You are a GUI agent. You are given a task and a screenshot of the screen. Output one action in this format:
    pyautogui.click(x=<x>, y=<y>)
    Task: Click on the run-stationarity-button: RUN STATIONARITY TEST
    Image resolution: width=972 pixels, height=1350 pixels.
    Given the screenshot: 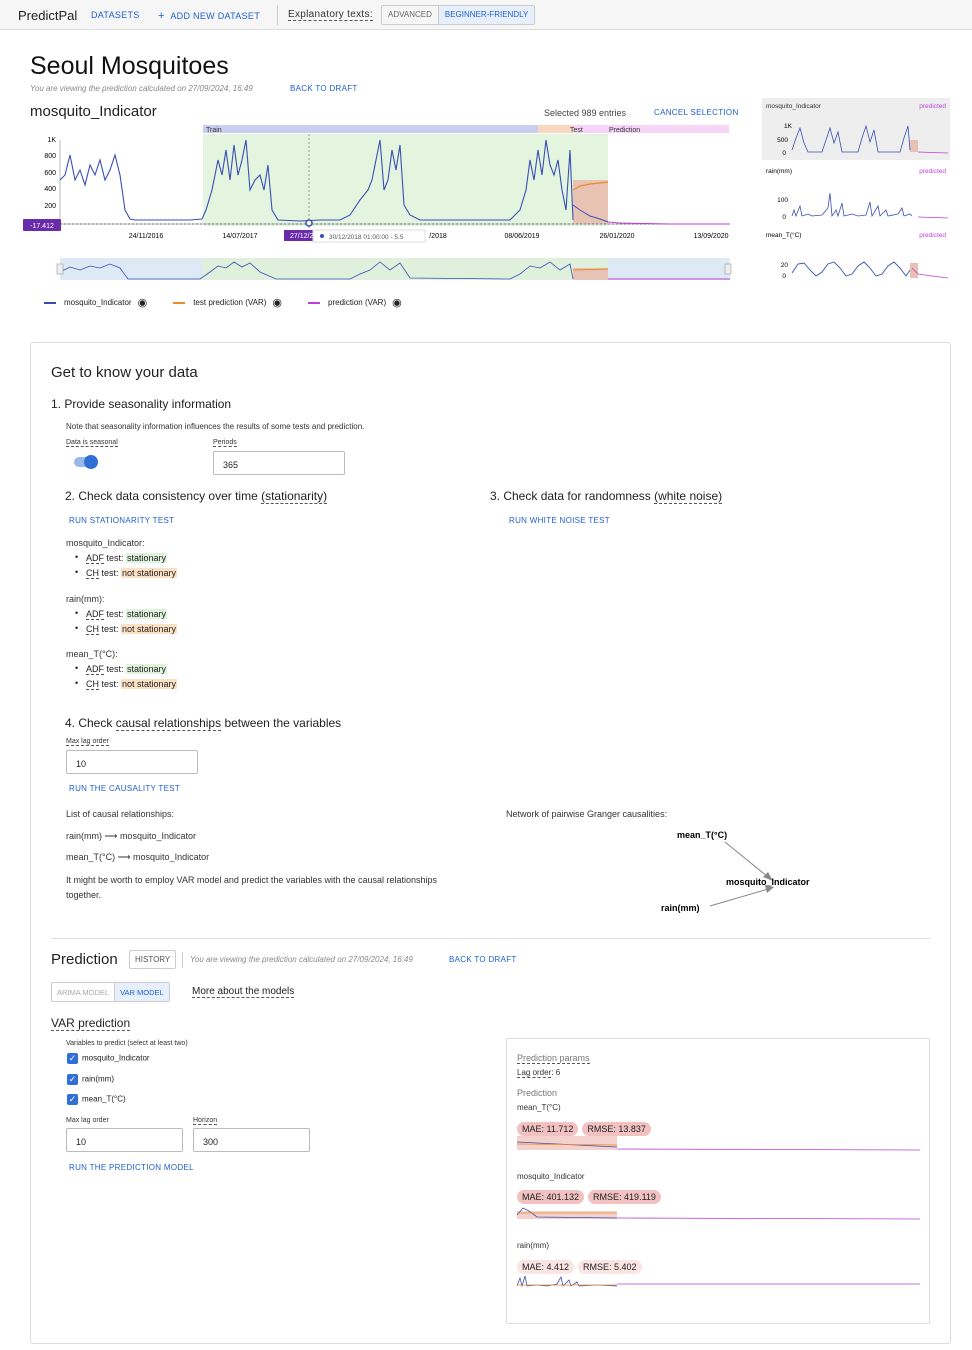 What is the action you would take?
    pyautogui.click(x=121, y=520)
    